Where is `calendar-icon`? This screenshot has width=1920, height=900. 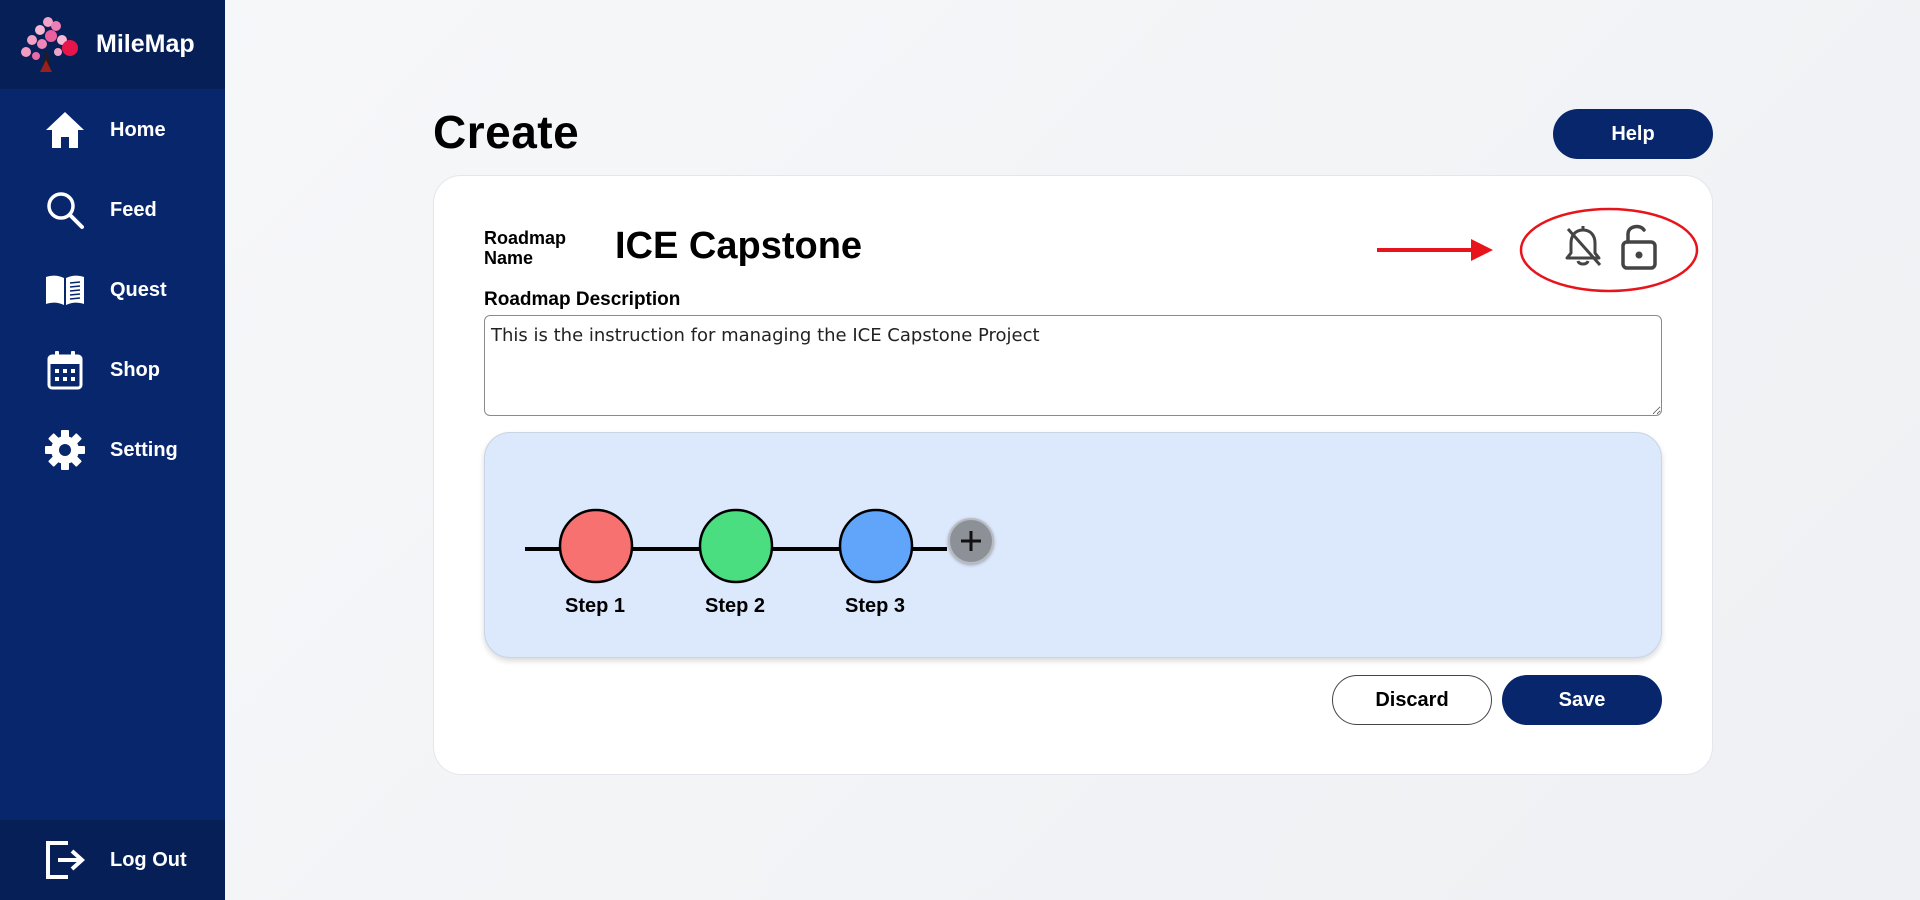 calendar-icon is located at coordinates (65, 370).